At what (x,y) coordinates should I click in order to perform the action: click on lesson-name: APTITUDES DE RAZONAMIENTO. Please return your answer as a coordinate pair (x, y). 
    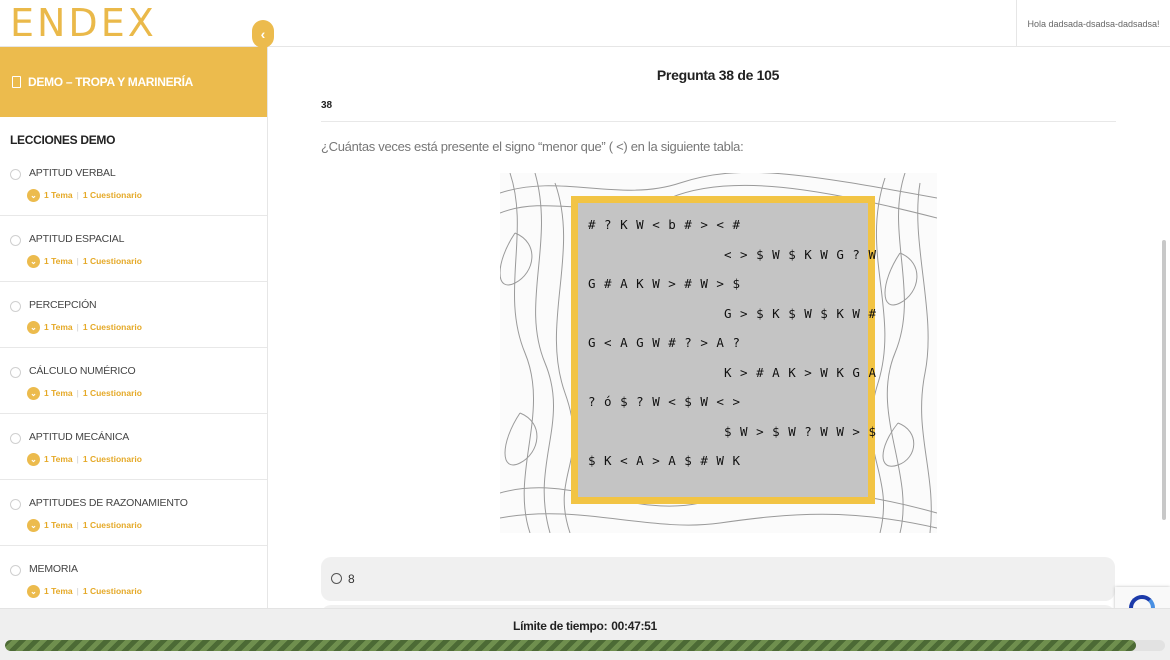
    Looking at the image, I should click on (108, 503).